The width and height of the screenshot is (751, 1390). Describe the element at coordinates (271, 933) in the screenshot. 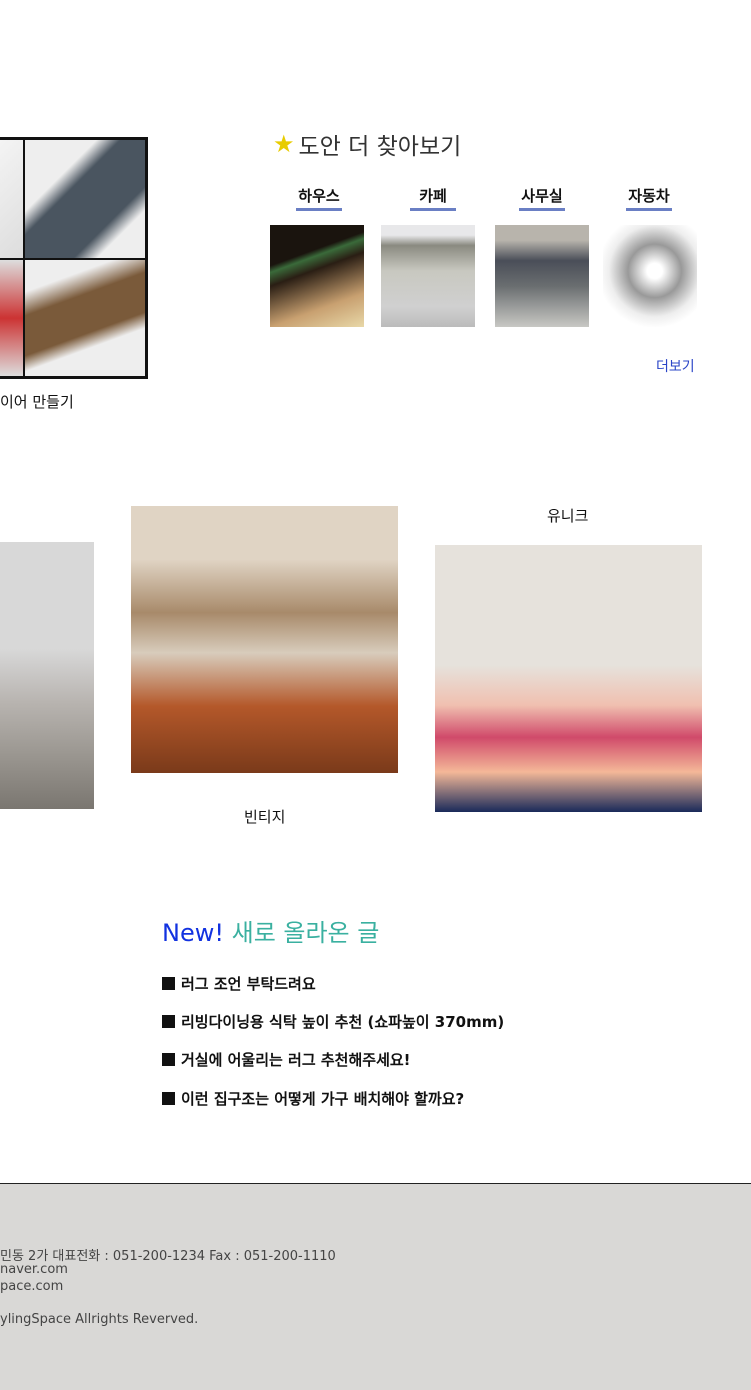

I see `new-posts-title: New! 새로 올라온 글` at that location.